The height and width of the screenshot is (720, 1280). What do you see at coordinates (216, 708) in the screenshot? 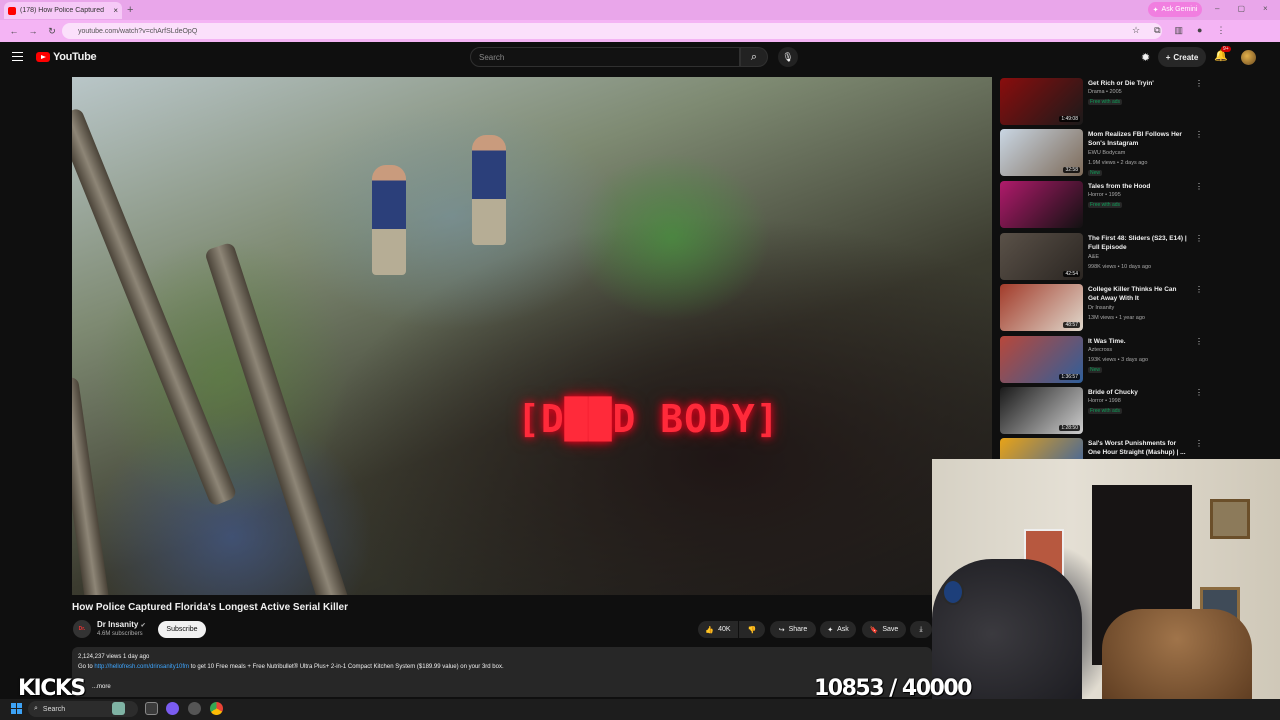
I see `chrome-icon` at bounding box center [216, 708].